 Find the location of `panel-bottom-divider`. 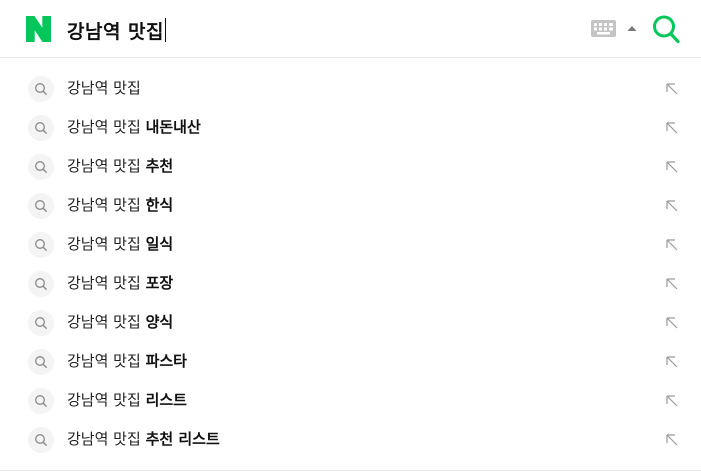

panel-bottom-divider is located at coordinates (350, 470).